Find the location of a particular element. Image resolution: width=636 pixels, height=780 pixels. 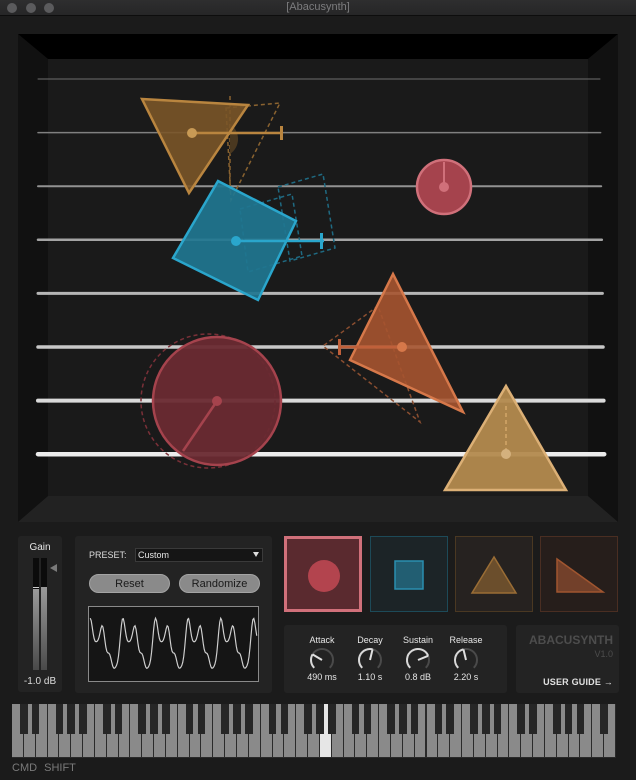

shape-button-circle is located at coordinates (323, 574).